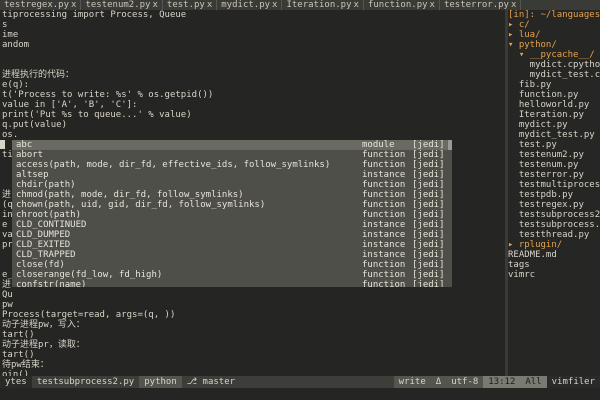 The height and width of the screenshot is (400, 600). Describe the element at coordinates (43, 235) in the screenshot. I see `completion-name: CLD_DUMPED` at that location.